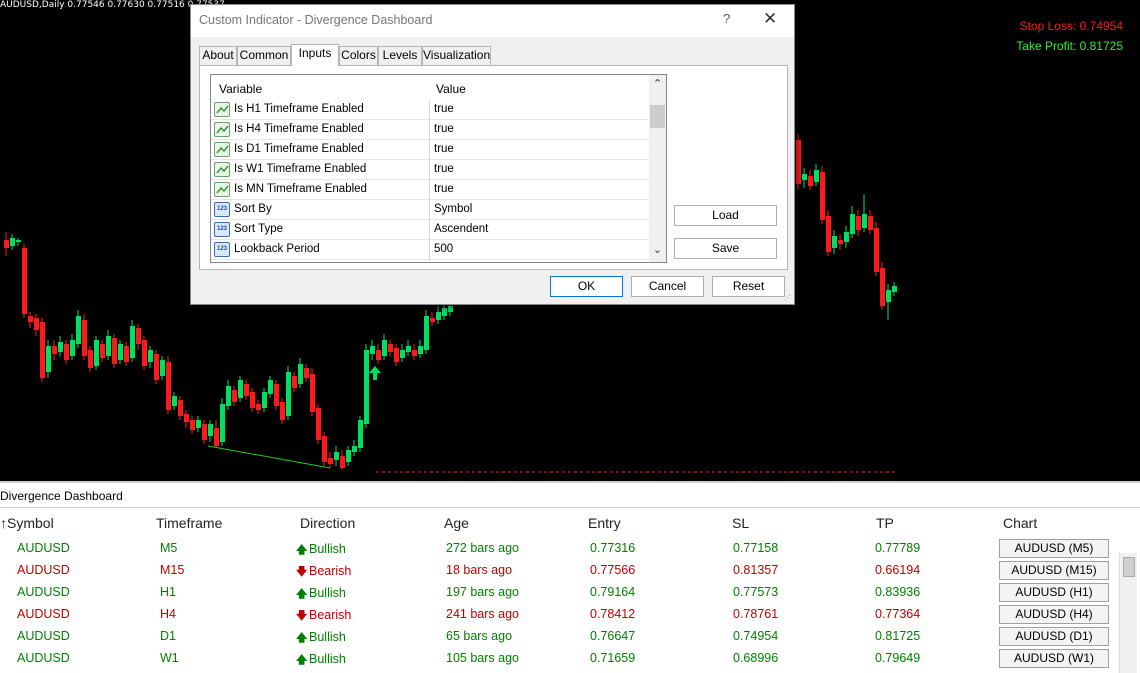  Describe the element at coordinates (898, 548) in the screenshot. I see `cell-tp: 0.77789` at that location.